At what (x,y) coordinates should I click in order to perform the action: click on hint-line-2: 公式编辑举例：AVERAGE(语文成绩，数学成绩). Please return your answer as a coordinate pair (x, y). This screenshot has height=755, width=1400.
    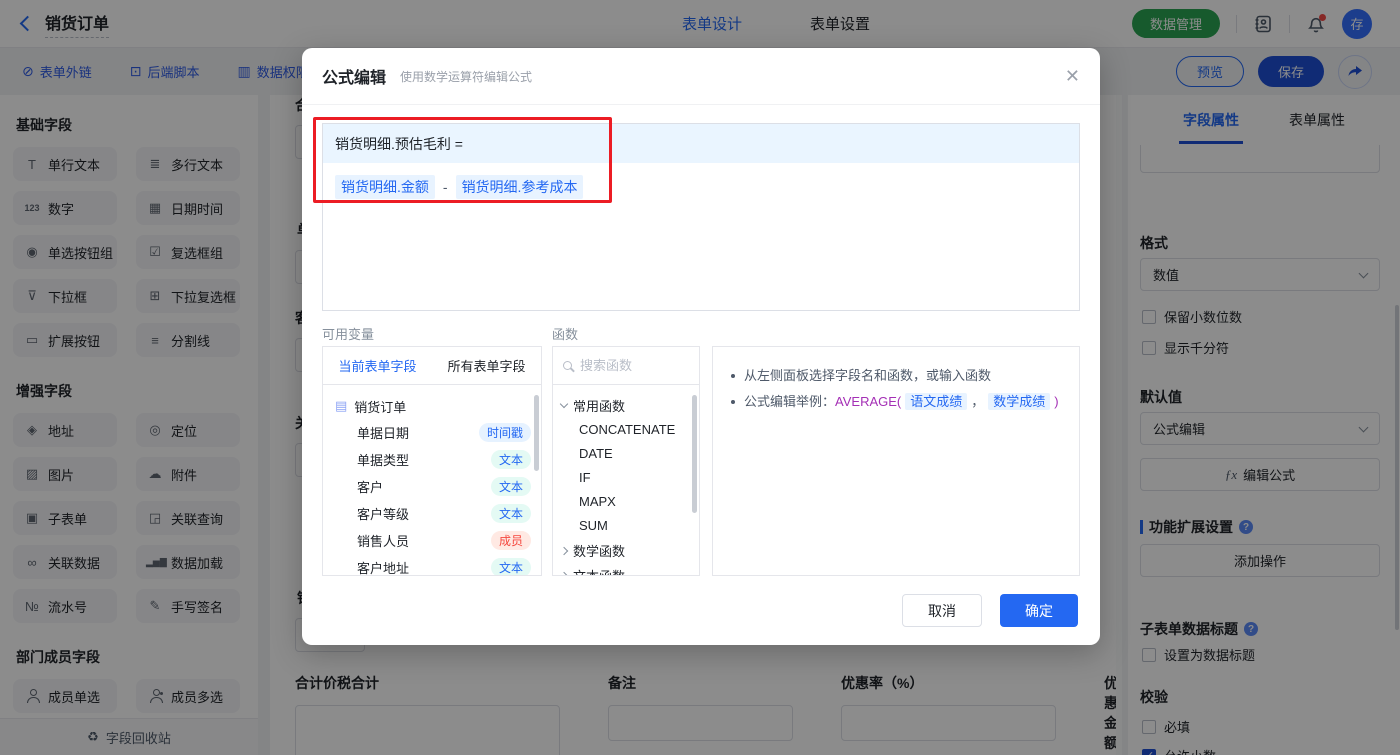
    Looking at the image, I should click on (901, 401).